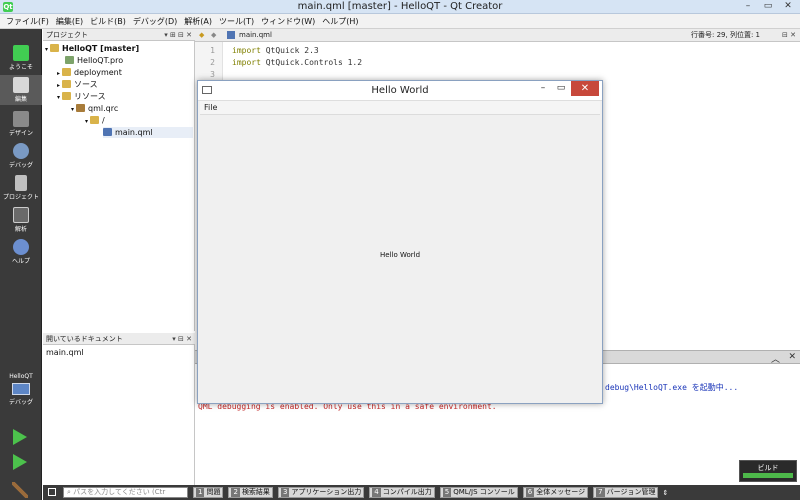 This screenshot has width=800, height=500. What do you see at coordinates (340, 21) in the screenshot?
I see `menu-help: ヘルプ(H)` at bounding box center [340, 21].